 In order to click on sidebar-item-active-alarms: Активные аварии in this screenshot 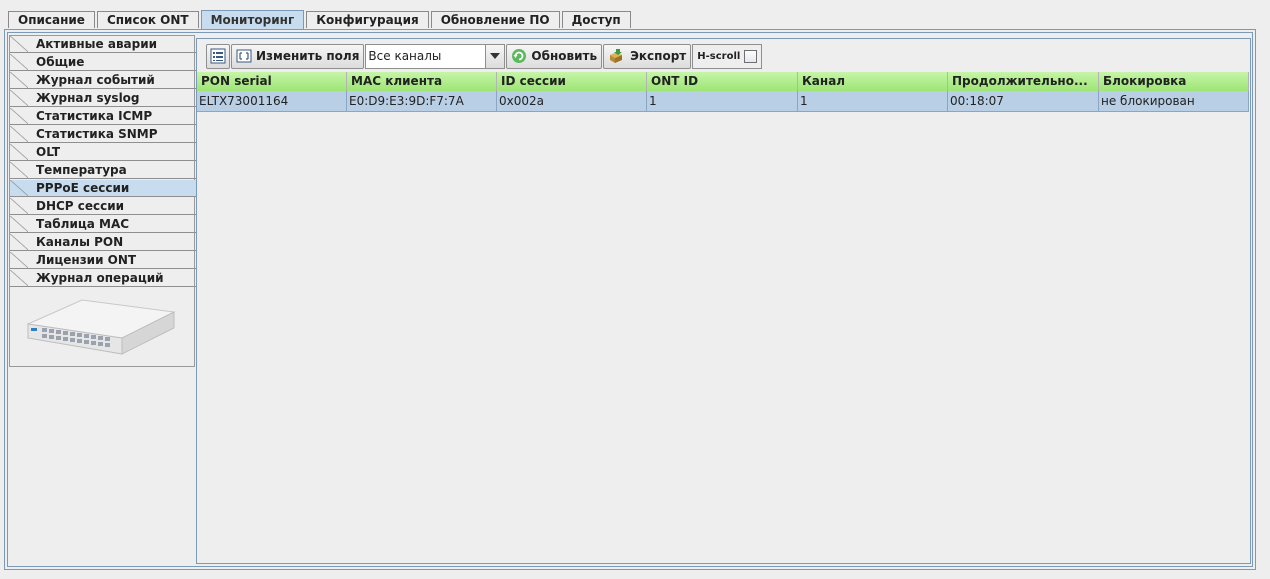, I will do `click(103, 44)`.